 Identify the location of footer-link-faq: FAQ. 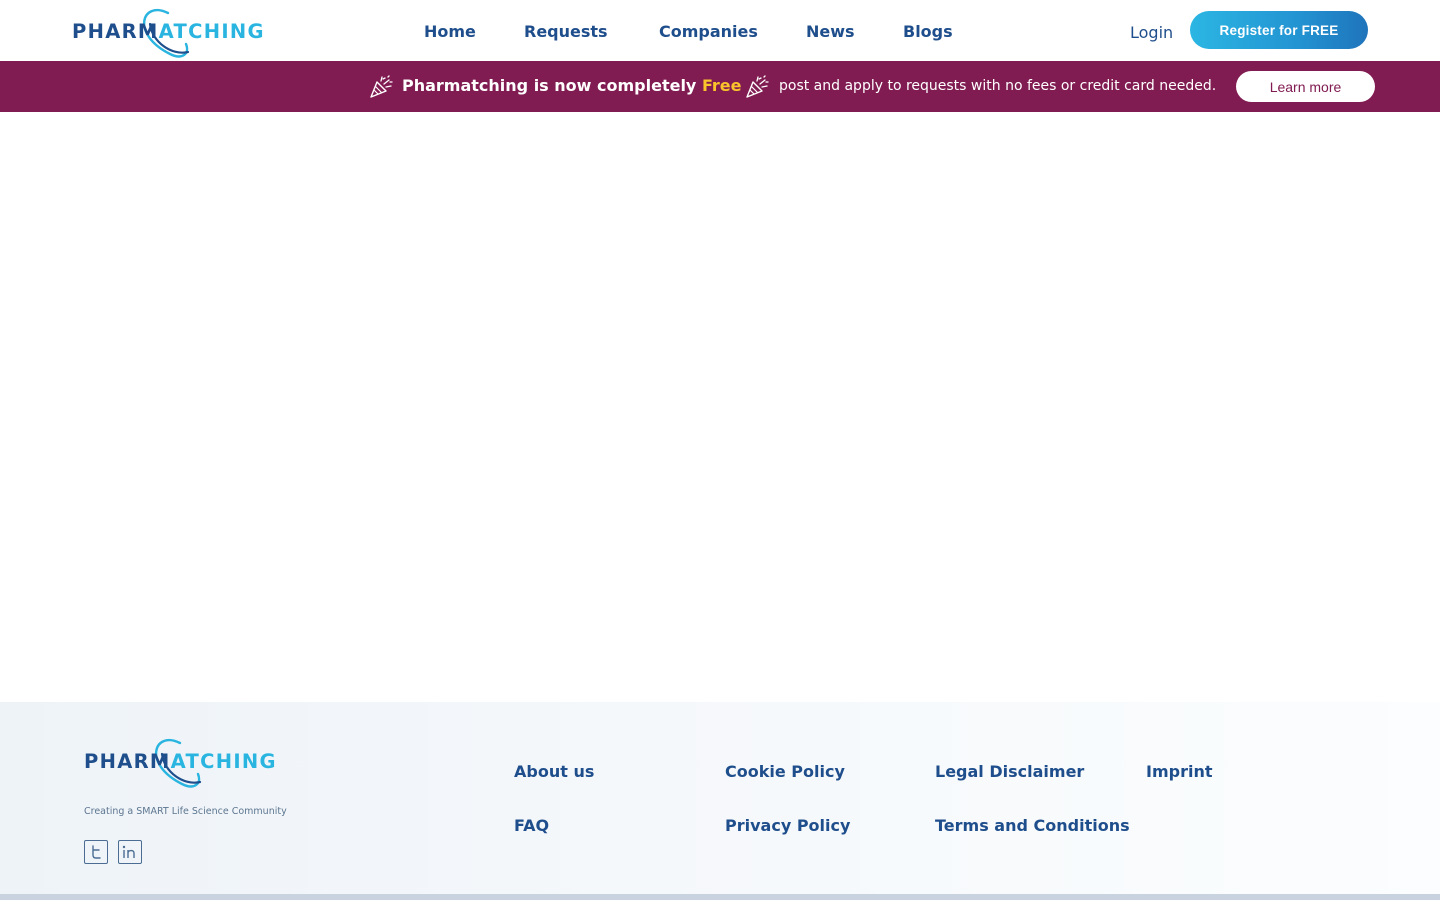
(531, 825).